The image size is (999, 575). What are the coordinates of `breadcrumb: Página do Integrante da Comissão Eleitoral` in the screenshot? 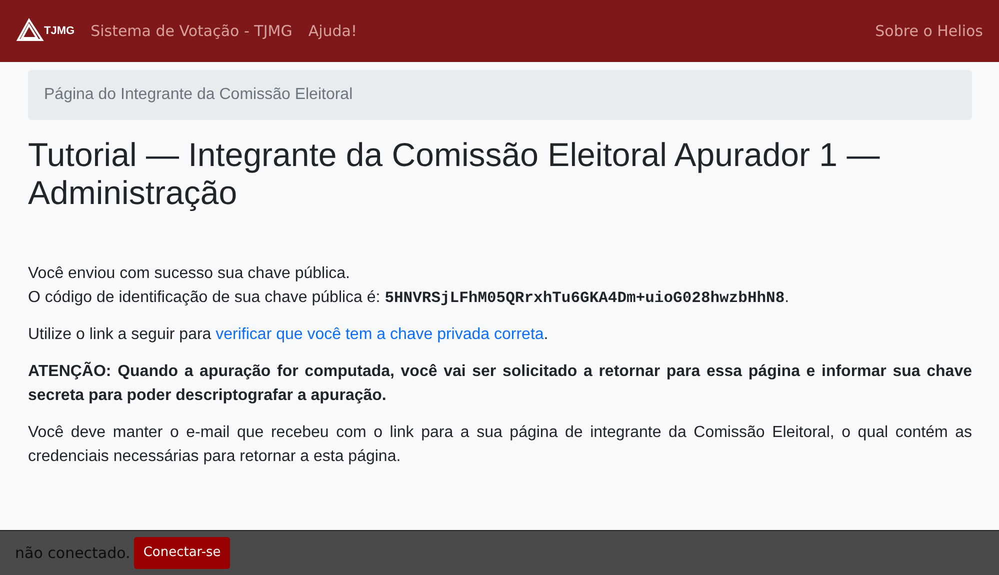 It's located at (500, 95).